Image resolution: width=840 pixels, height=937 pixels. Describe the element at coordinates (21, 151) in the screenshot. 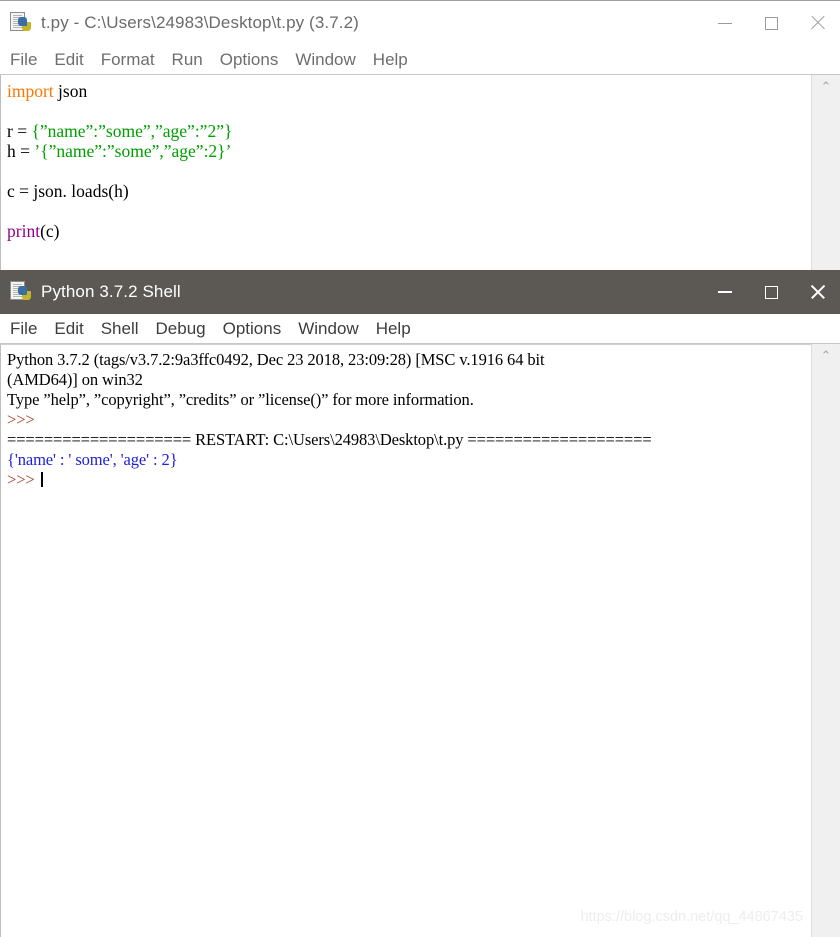

I see `code-line-h-prefix: h =` at that location.